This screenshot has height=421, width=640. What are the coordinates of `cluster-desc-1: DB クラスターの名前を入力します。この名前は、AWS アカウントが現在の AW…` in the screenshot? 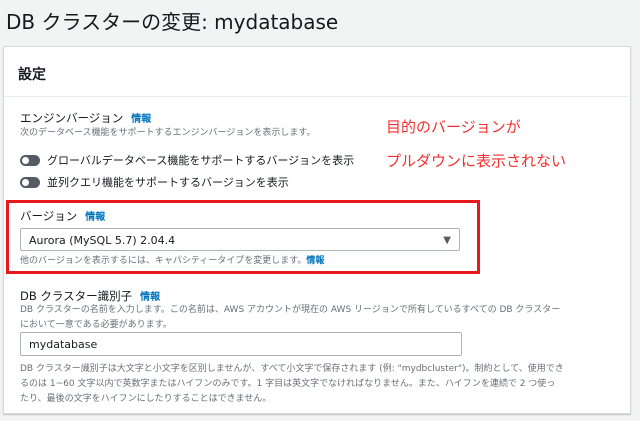 It's located at (290, 310).